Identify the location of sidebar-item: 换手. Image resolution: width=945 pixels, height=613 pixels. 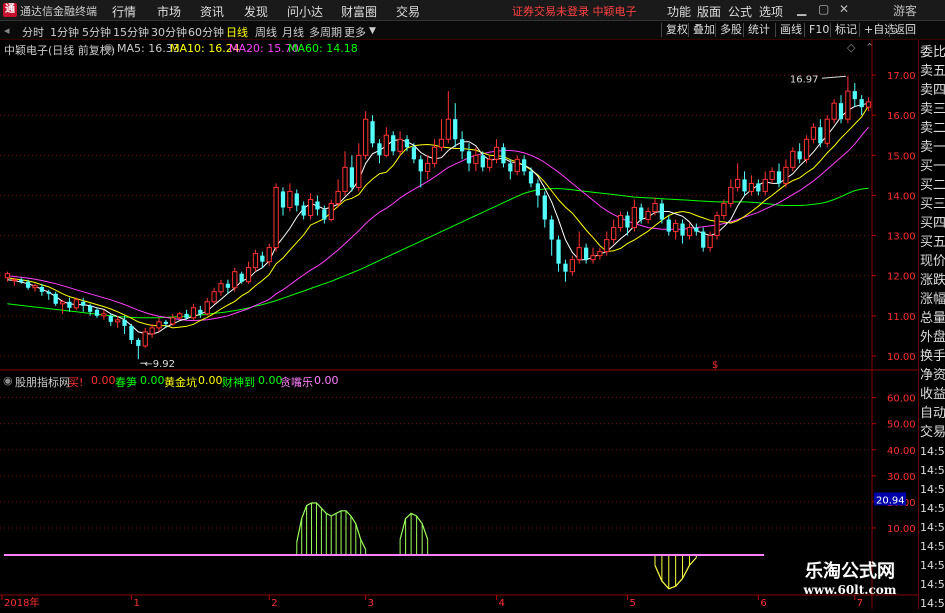
(932, 356).